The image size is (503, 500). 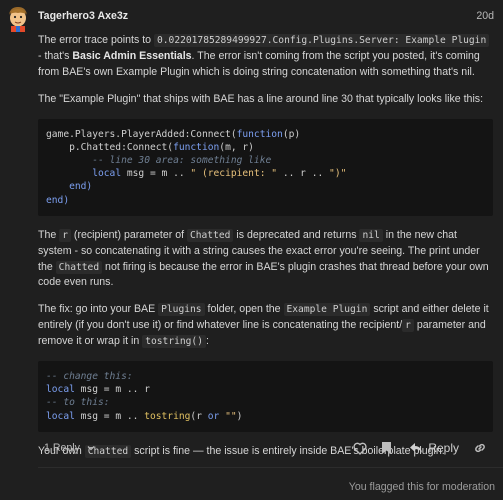 What do you see at coordinates (213, 416) in the screenshot?
I see `code-keyword: or` at bounding box center [213, 416].